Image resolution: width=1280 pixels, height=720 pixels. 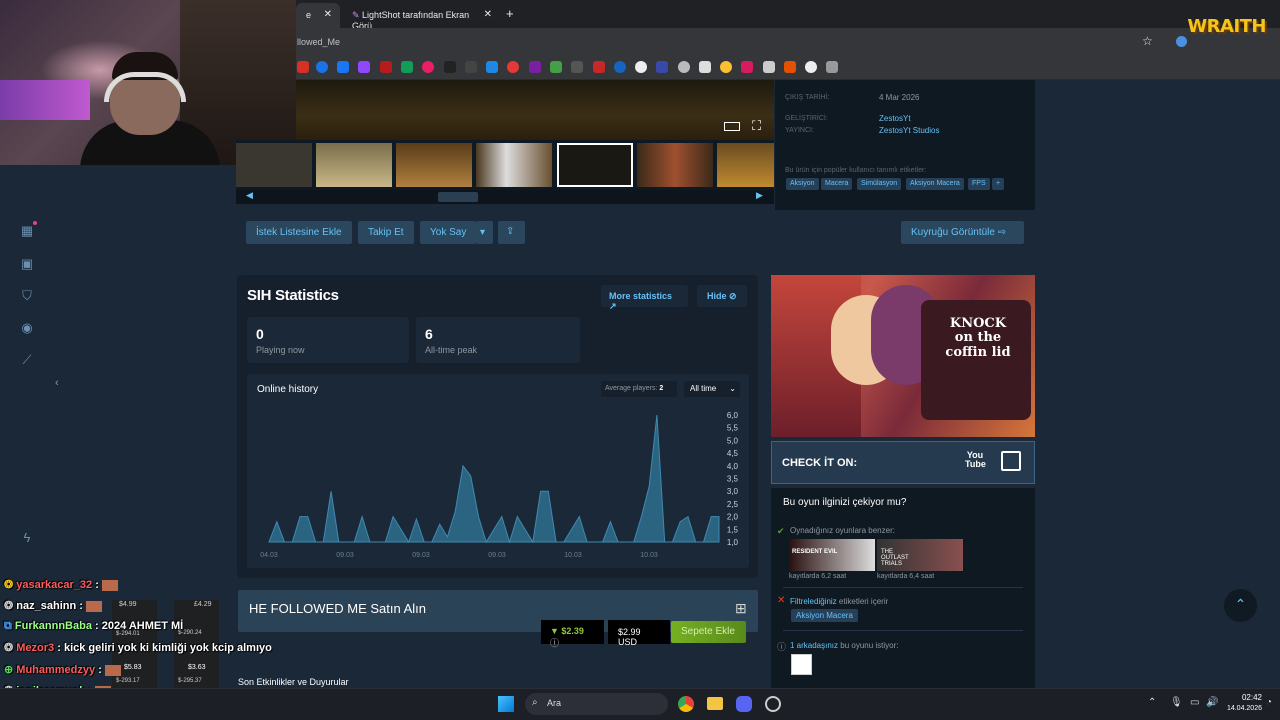 What do you see at coordinates (318, 15) in the screenshot?
I see `tab-active: e ✕` at bounding box center [318, 15].